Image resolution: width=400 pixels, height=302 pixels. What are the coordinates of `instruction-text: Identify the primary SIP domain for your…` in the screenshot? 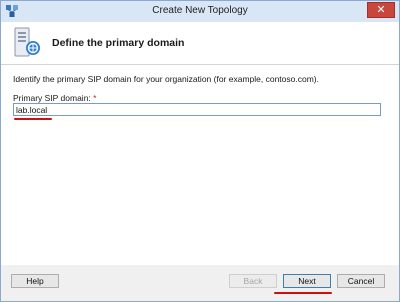 It's located at (166, 79).